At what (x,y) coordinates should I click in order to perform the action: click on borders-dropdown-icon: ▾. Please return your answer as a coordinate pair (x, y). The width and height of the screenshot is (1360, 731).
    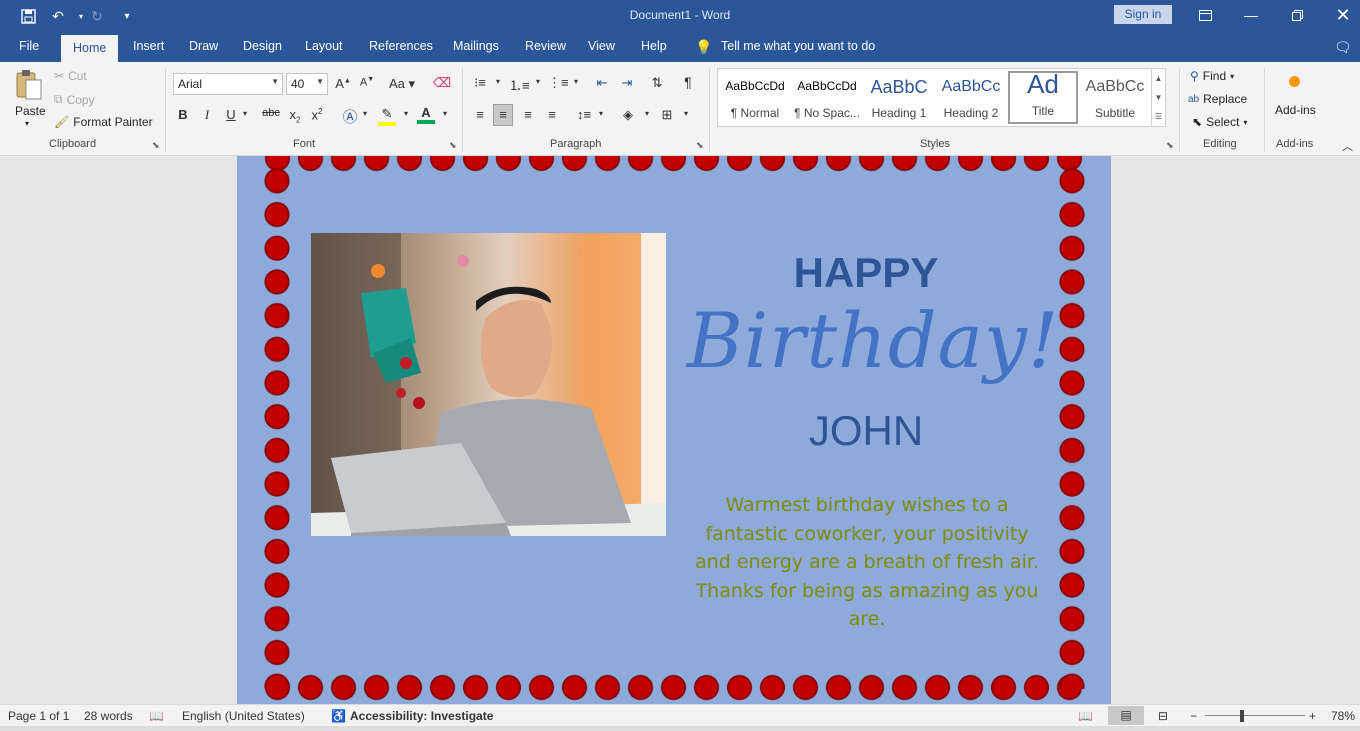
    Looking at the image, I should click on (686, 113).